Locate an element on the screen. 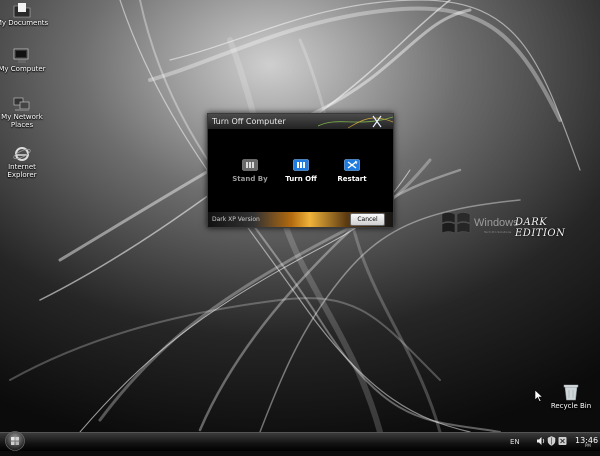 The image size is (600, 456). dialog-body: Stand By Turn Off Restart is located at coordinates (300, 170).